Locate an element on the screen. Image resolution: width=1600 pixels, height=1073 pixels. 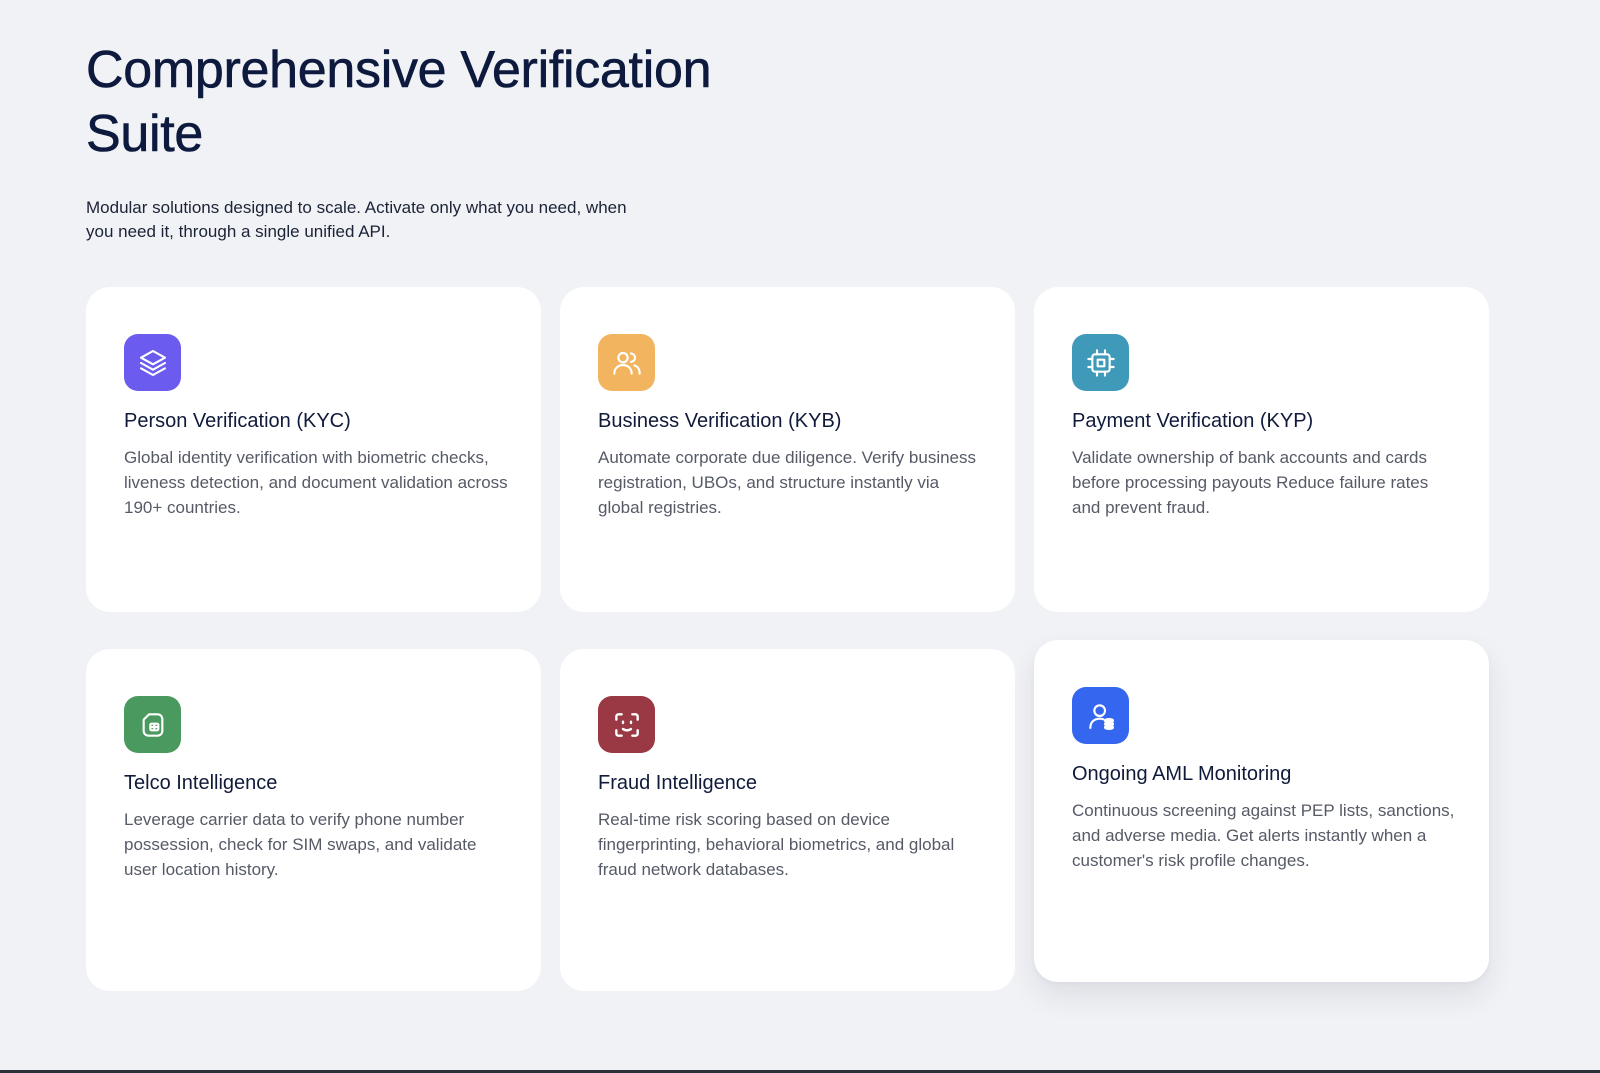
card-title: Telco Intelligence is located at coordinates (201, 783).